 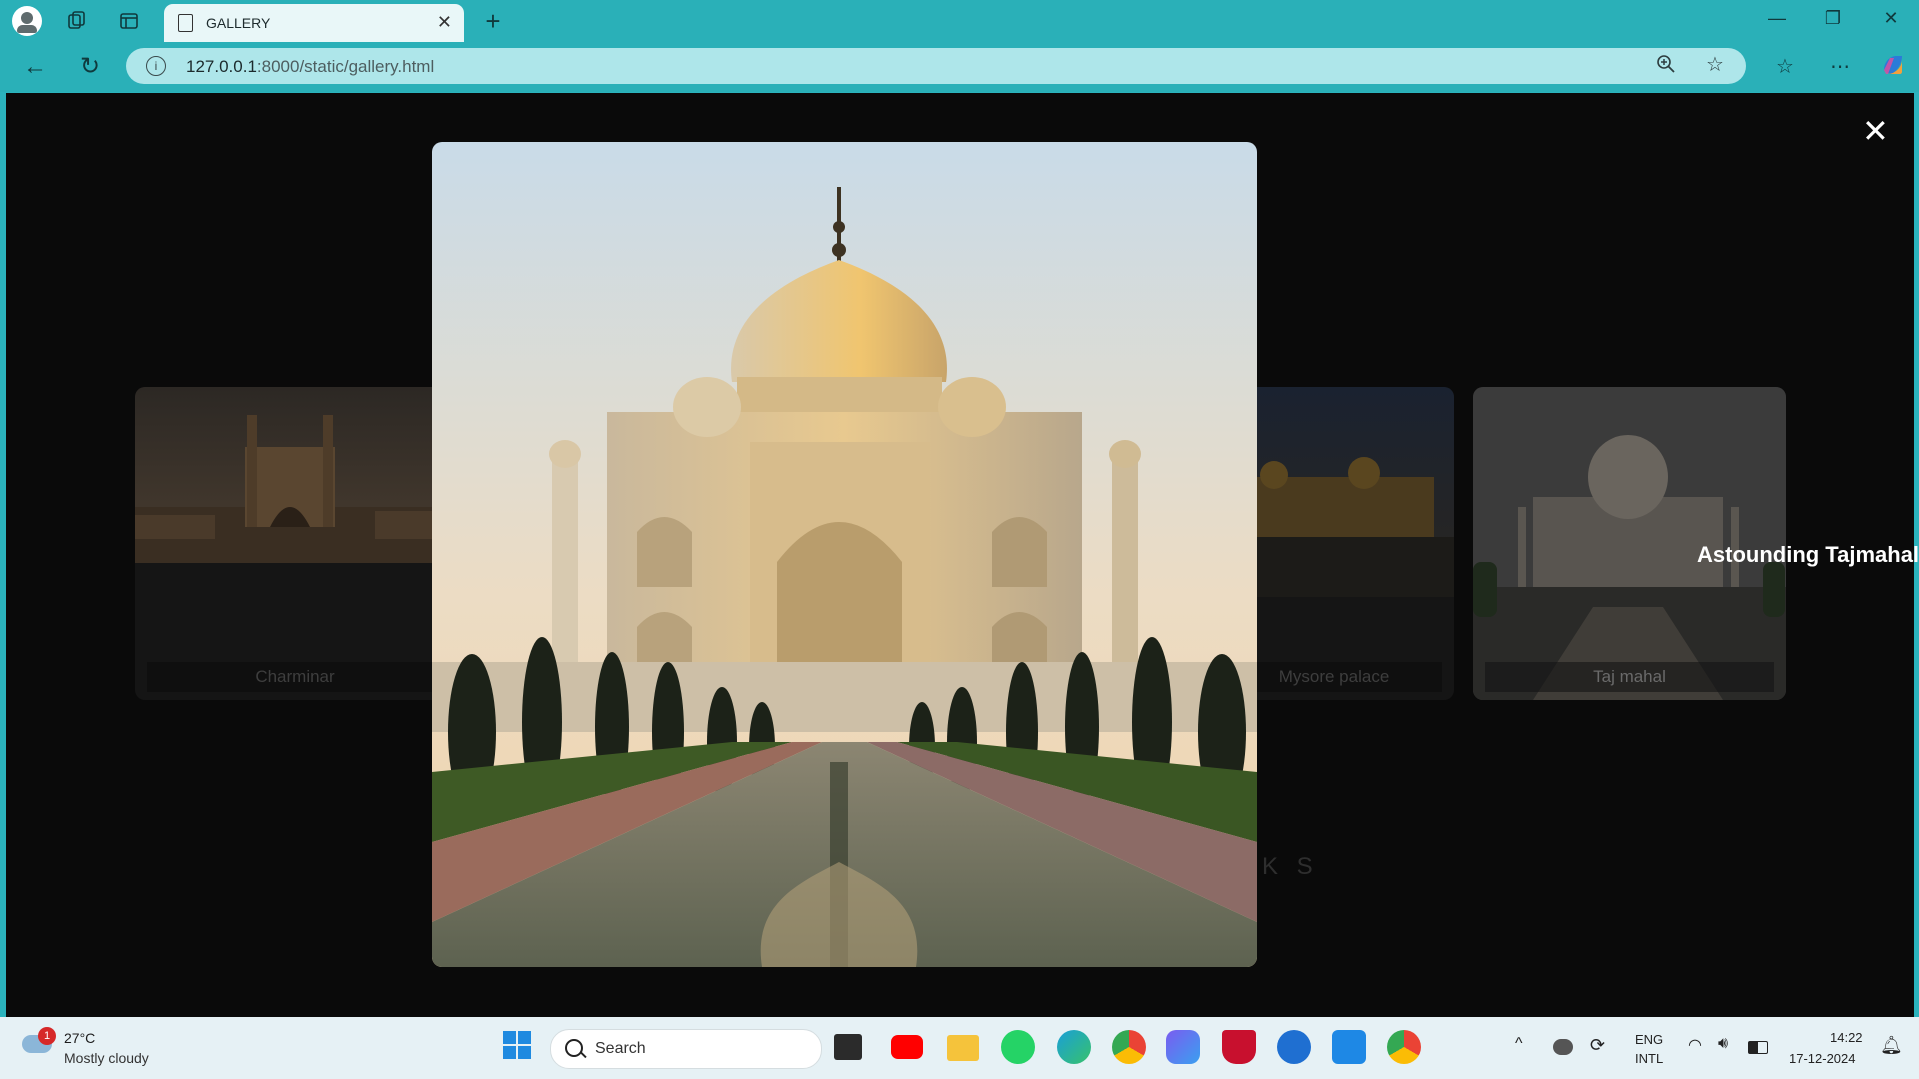 I want to click on card-caption-taj-mahal: Taj mahal, so click(x=1629, y=677).